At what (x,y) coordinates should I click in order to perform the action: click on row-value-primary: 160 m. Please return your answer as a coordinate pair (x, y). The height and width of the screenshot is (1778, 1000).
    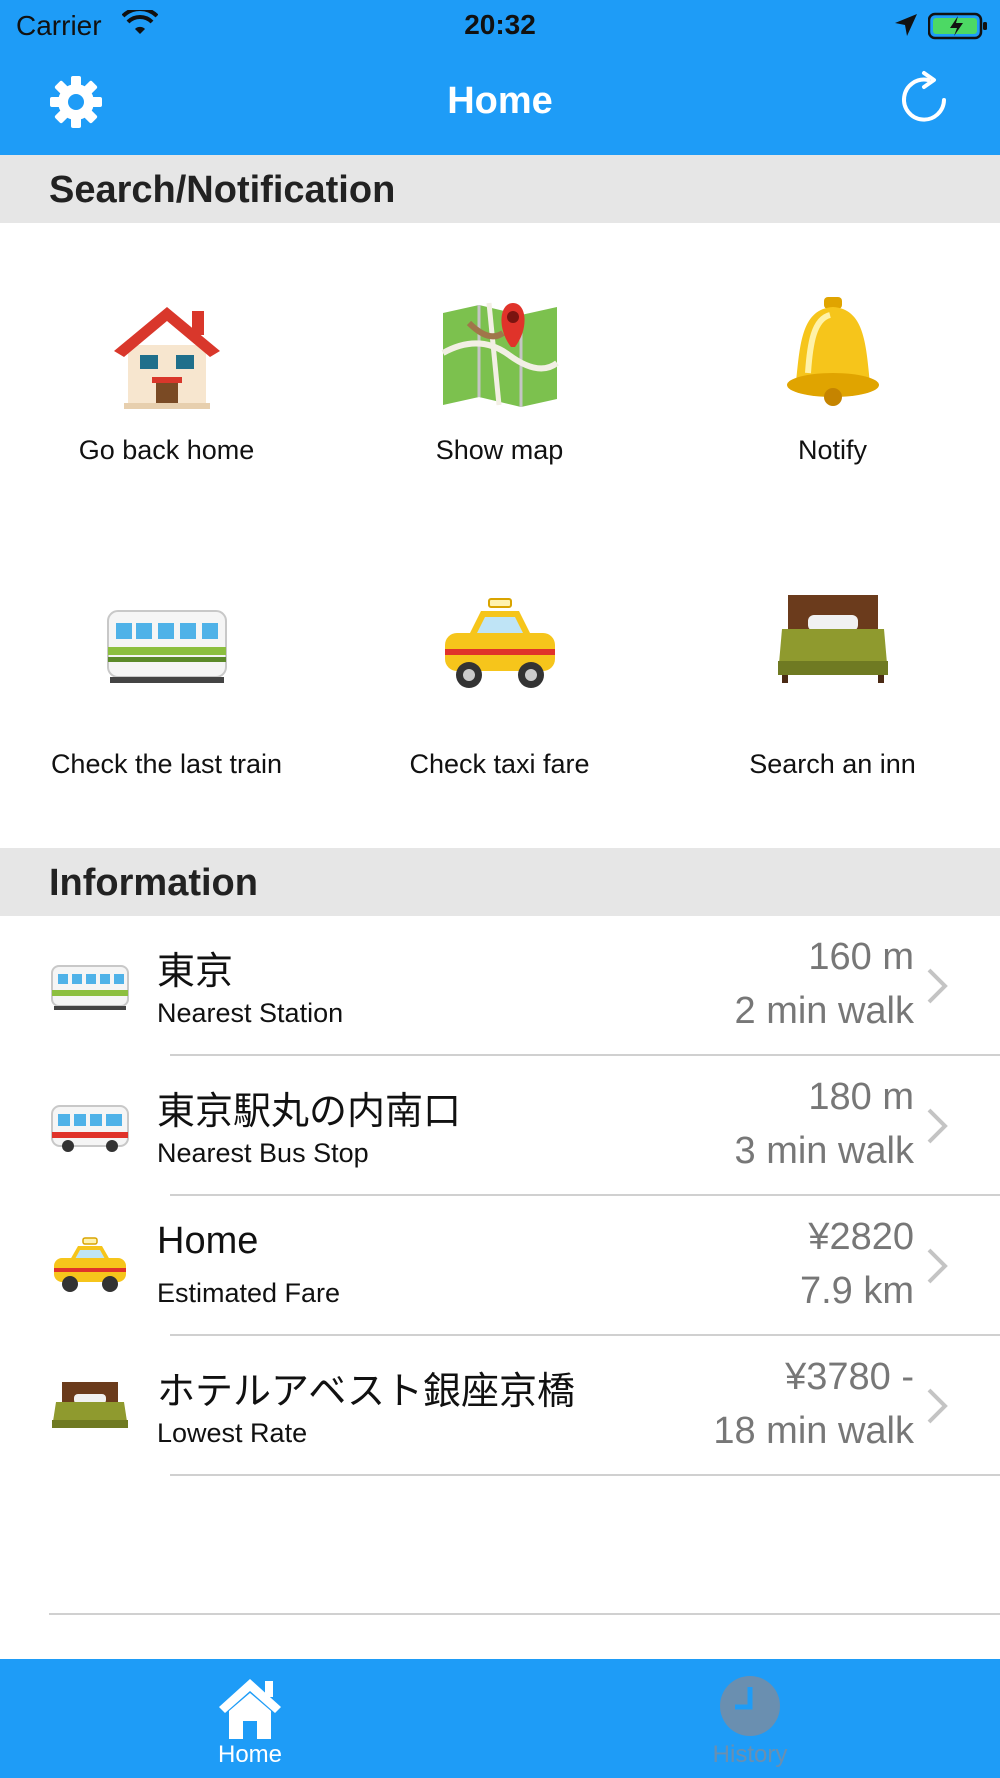
    Looking at the image, I should click on (861, 957).